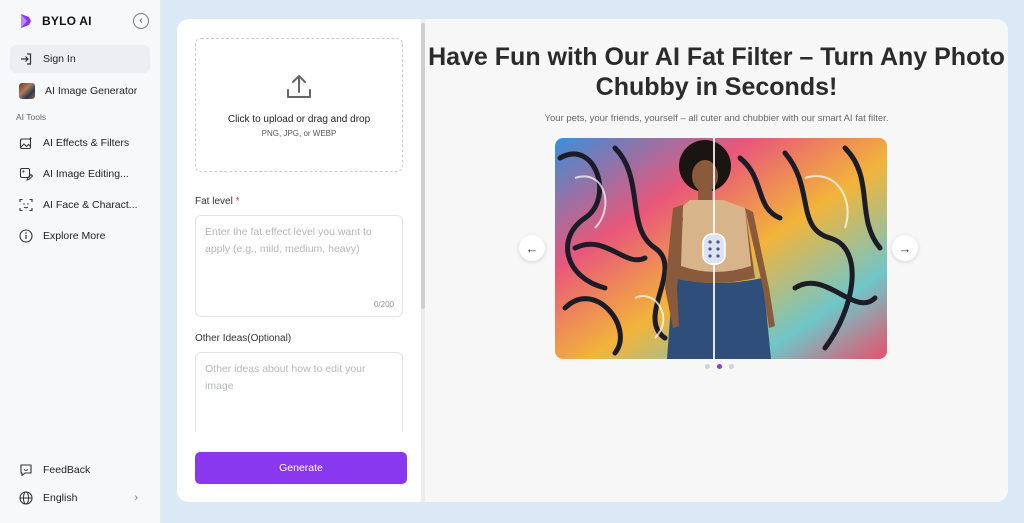 The height and width of the screenshot is (523, 1024). Describe the element at coordinates (86, 143) in the screenshot. I see `sidebar-item-label: AI Effects & Filters` at that location.